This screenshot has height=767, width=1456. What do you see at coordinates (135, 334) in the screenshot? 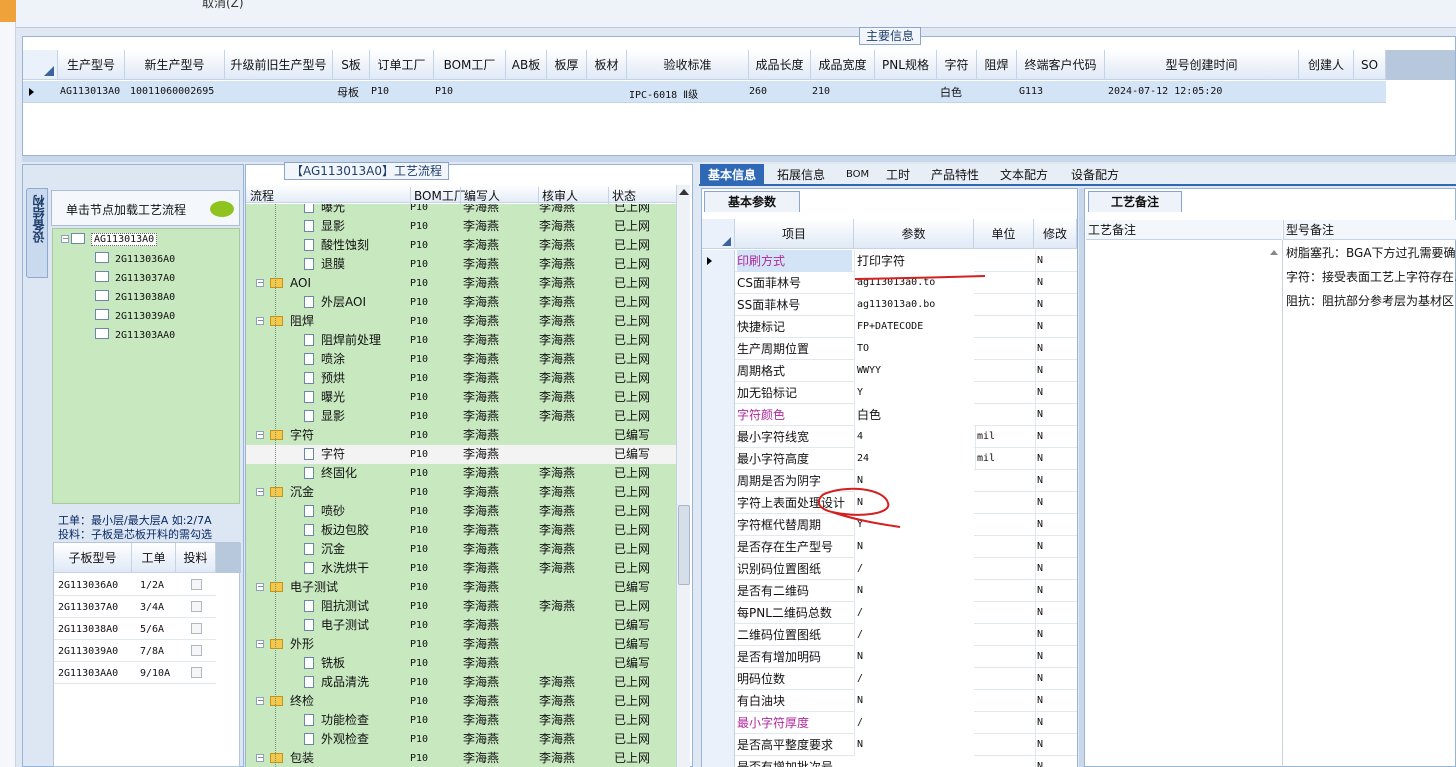
I see `tree-child: 2G11303AA0` at bounding box center [135, 334].